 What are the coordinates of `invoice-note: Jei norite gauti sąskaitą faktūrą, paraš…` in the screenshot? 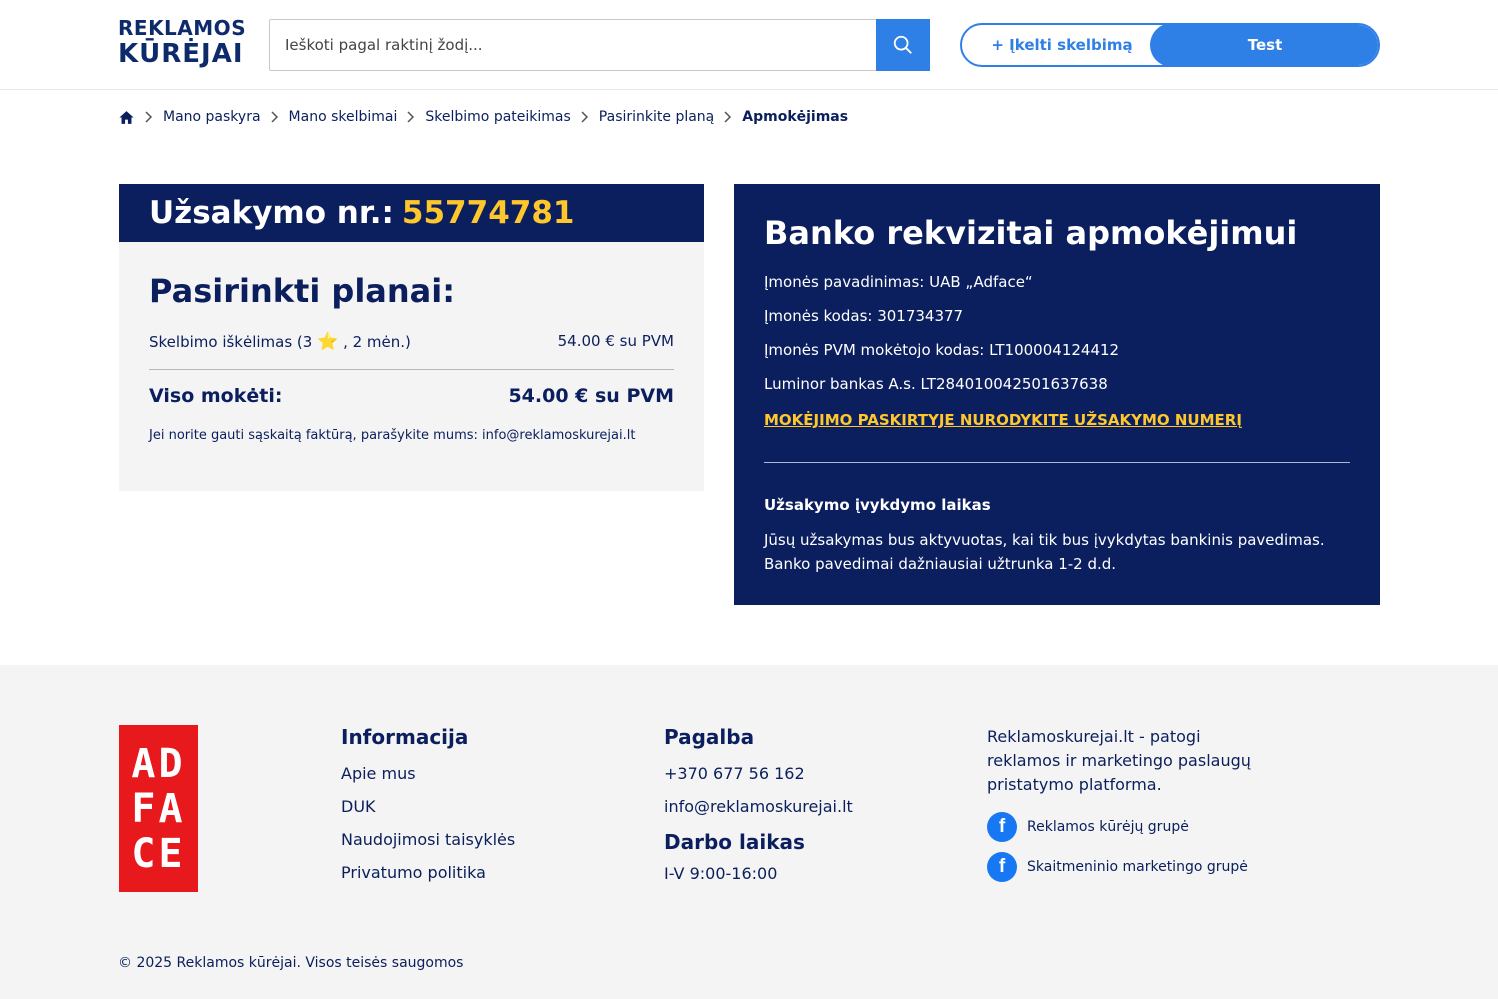 It's located at (392, 435).